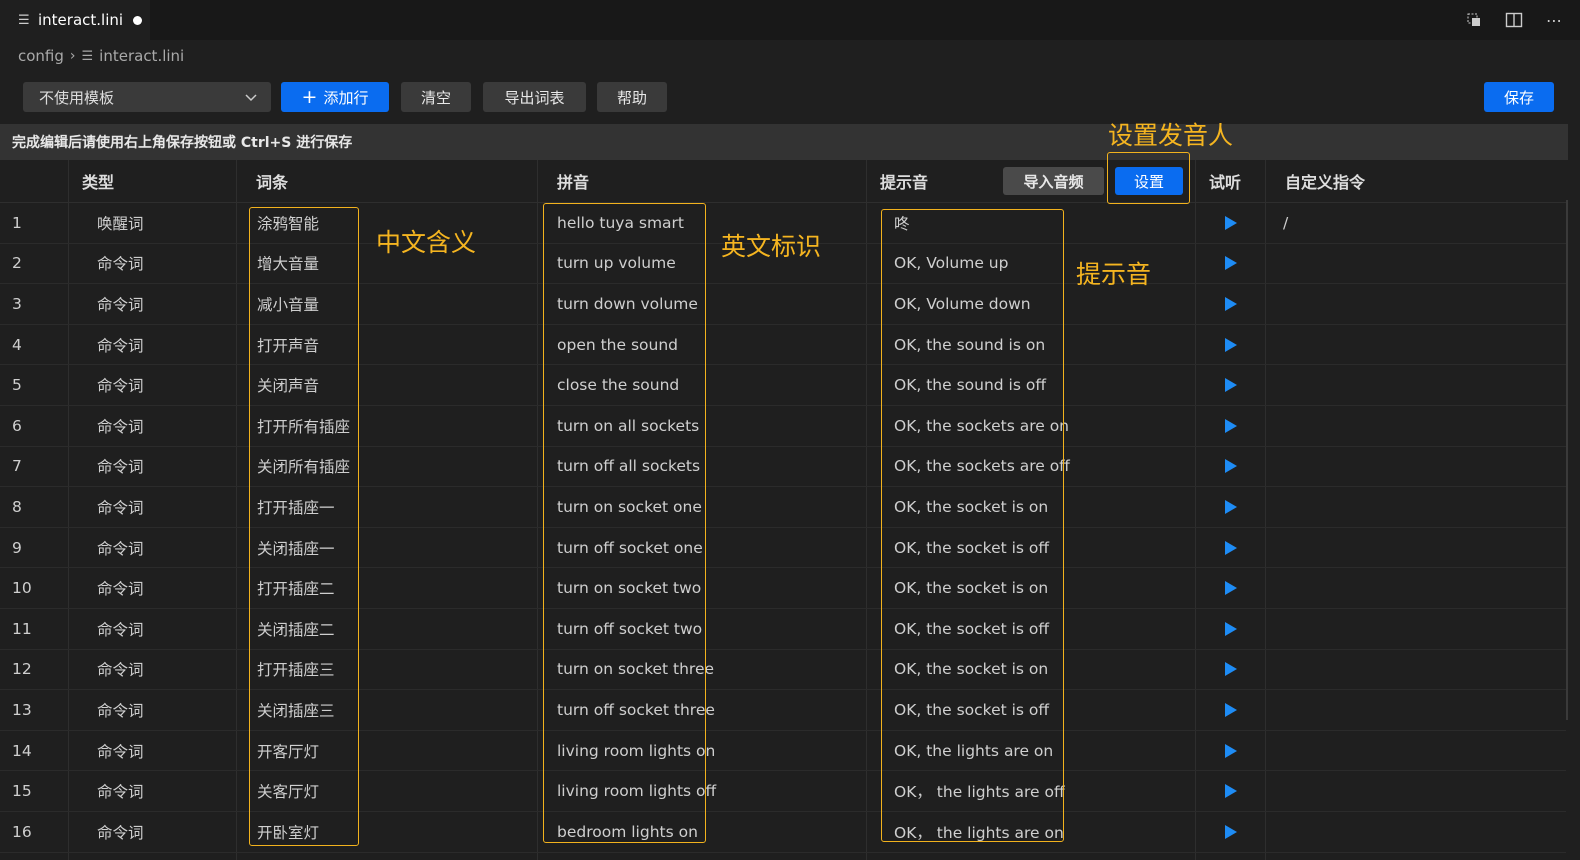 The image size is (1580, 860). Describe the element at coordinates (303, 467) in the screenshot. I see `row-term: 关闭所有插座` at that location.